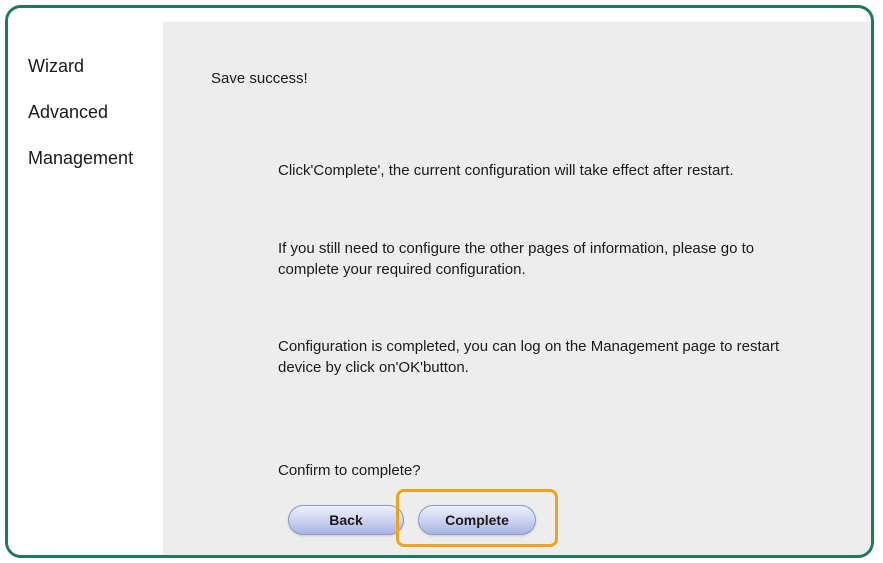  I want to click on save-status-message: Save success!, so click(259, 78).